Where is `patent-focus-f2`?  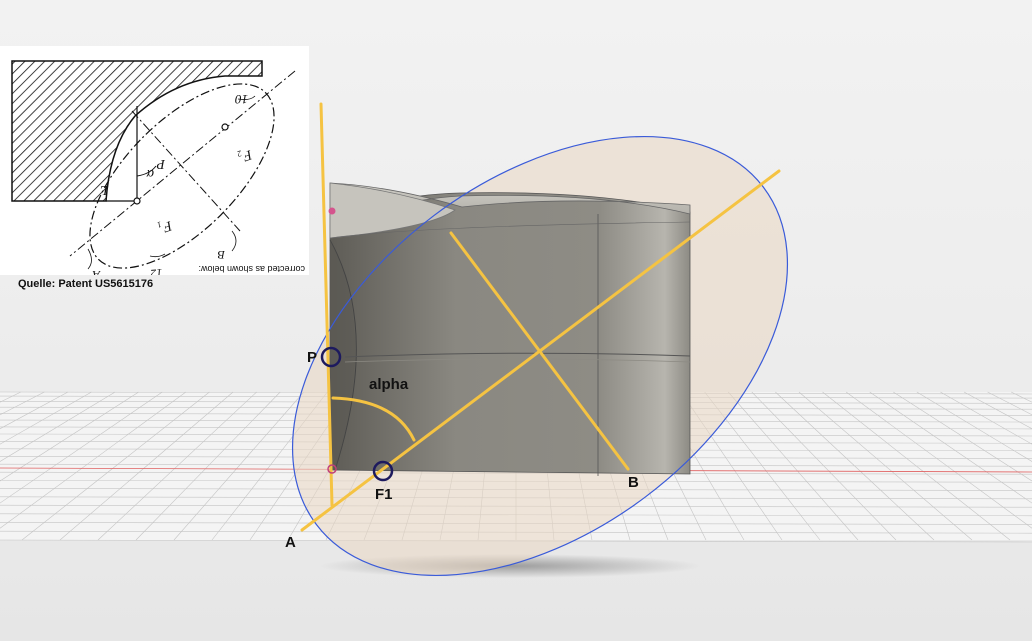
patent-focus-f2 is located at coordinates (225, 127).